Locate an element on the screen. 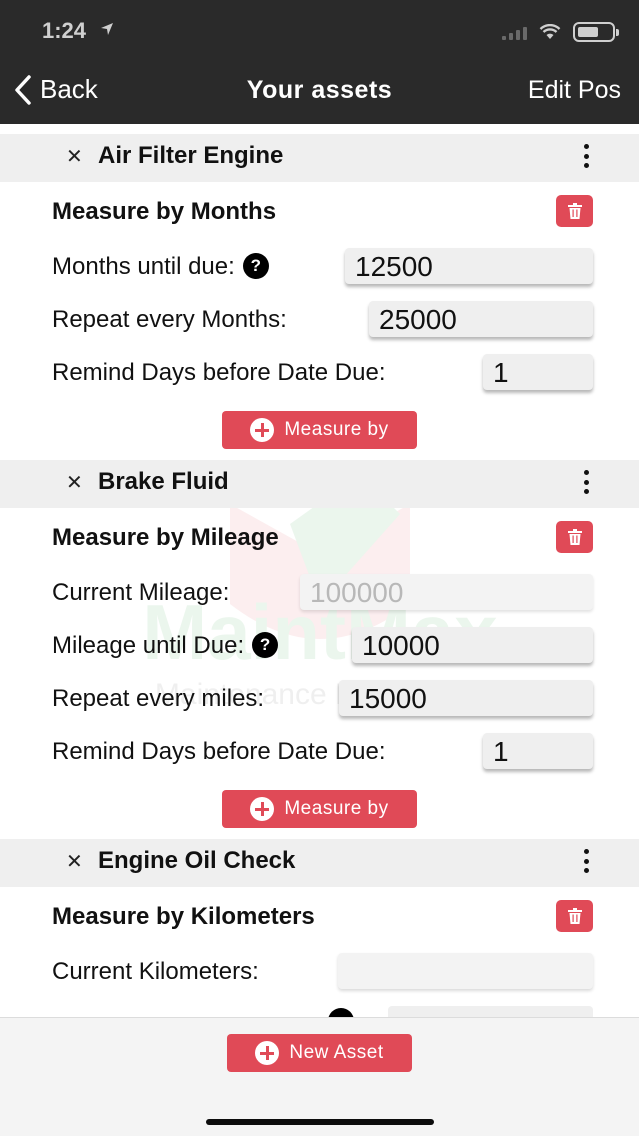 The height and width of the screenshot is (1136, 639). asset-header-brake-fluid: ✕ Brake Fluid is located at coordinates (319, 484).